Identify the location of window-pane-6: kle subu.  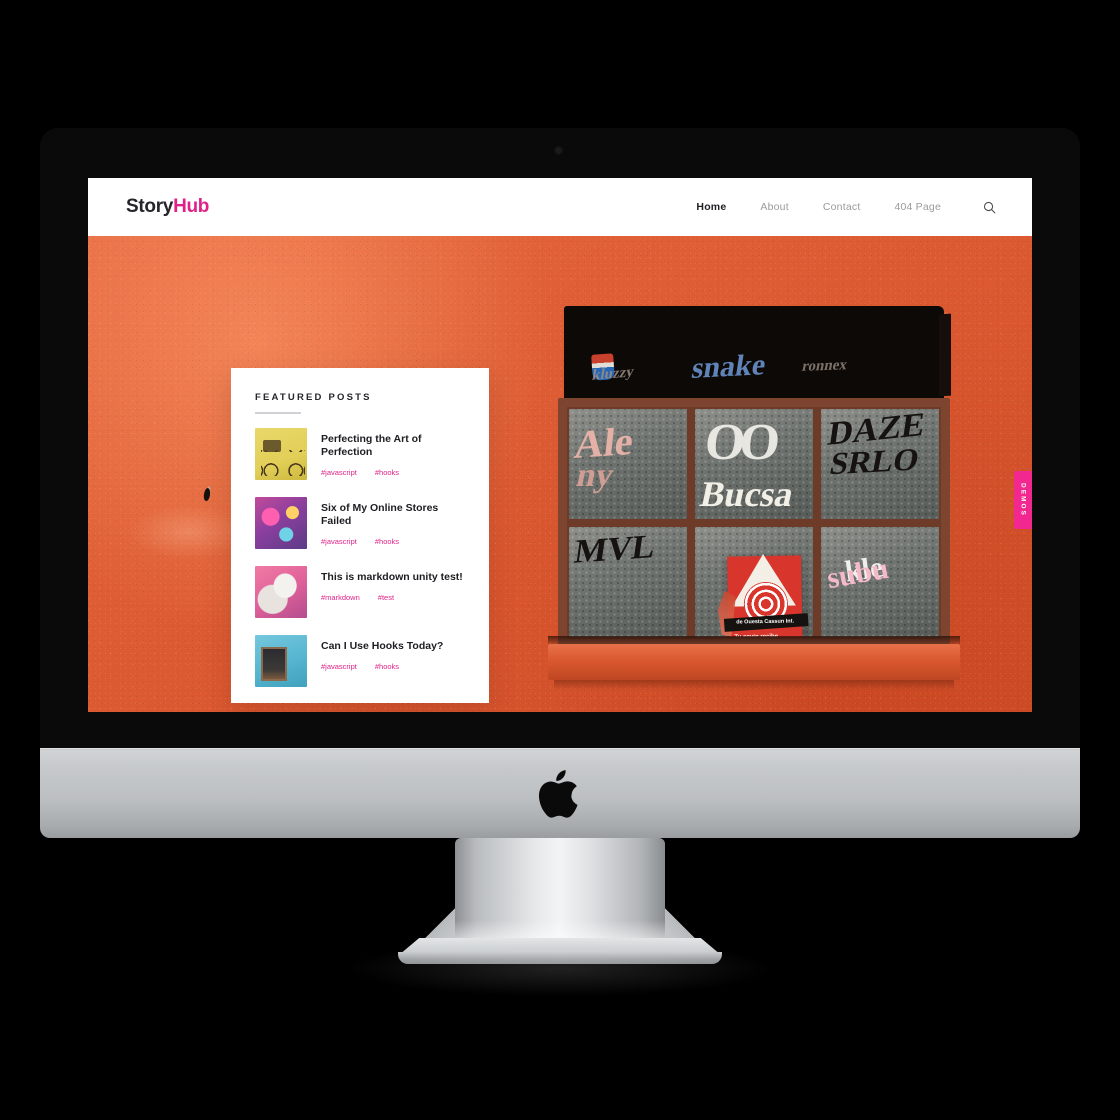
(880, 582).